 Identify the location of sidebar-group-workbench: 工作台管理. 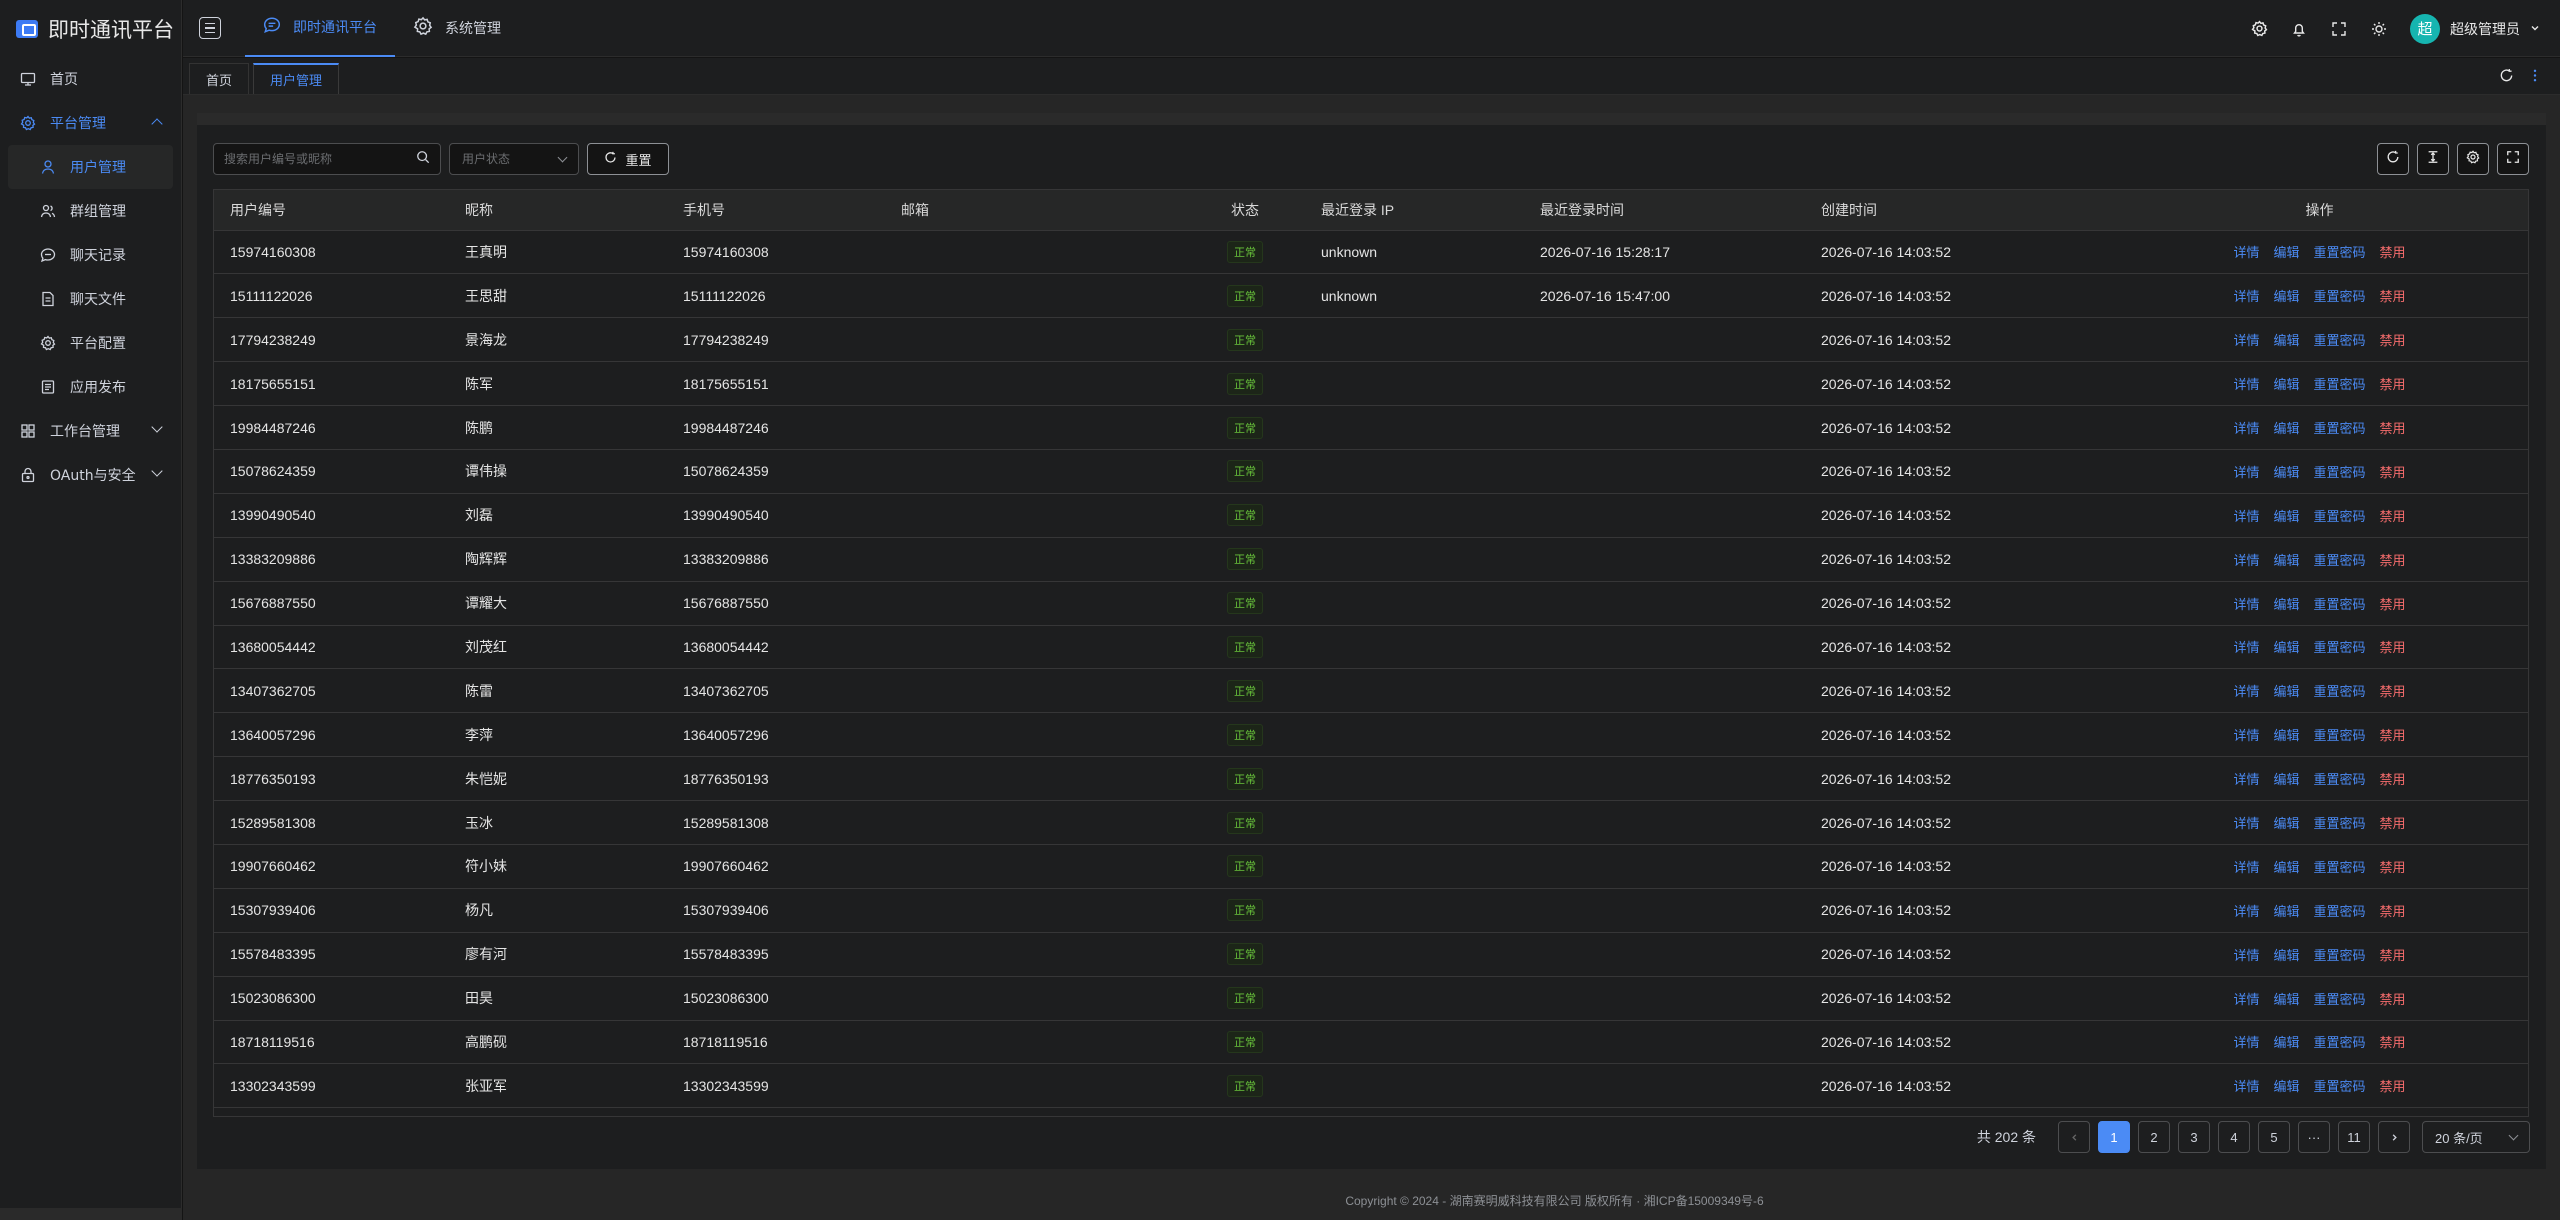
(90, 431).